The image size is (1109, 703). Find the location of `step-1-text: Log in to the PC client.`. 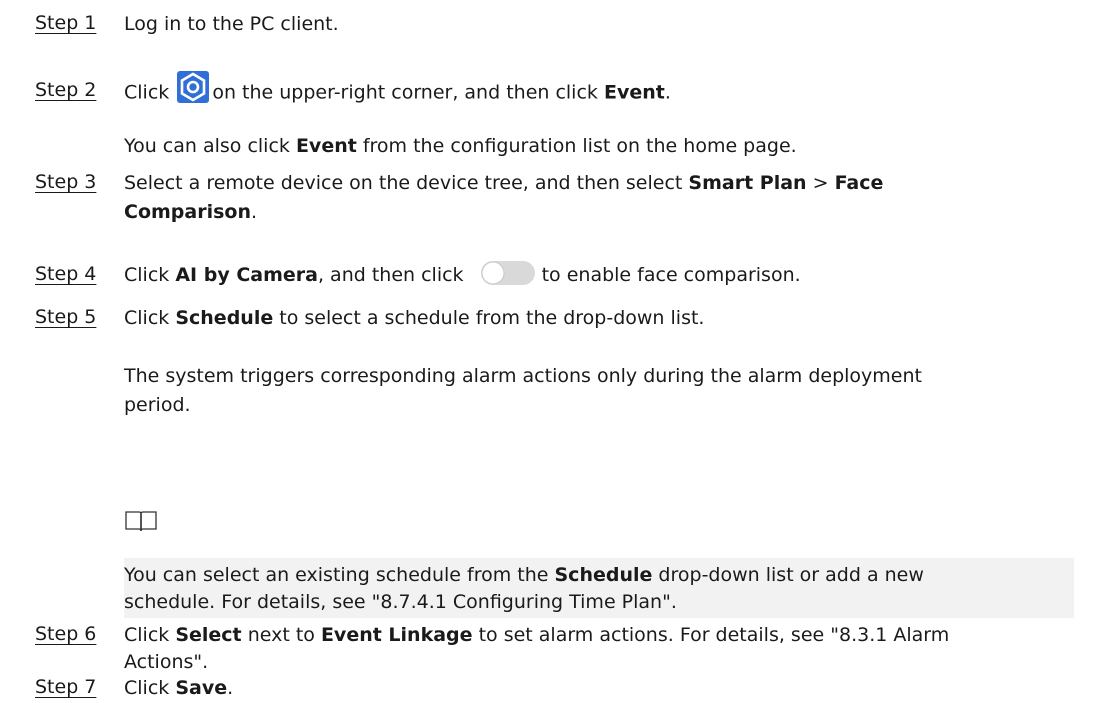

step-1-text: Log in to the PC client. is located at coordinates (231, 24).